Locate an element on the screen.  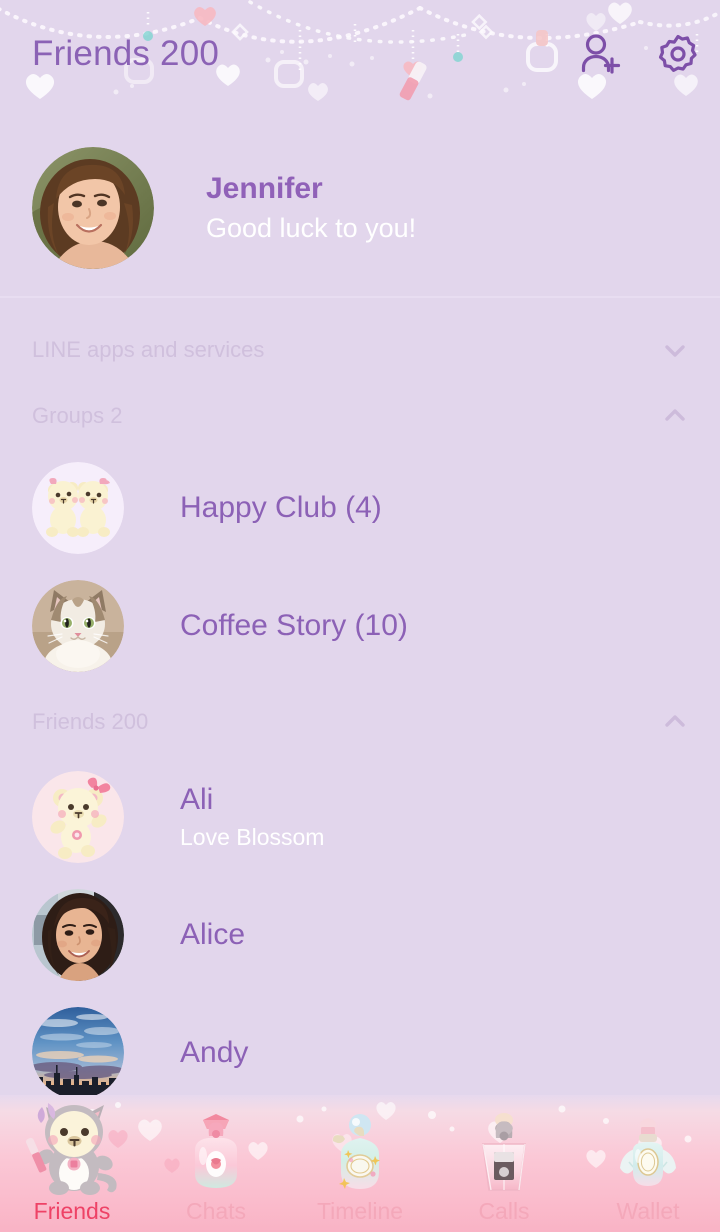
add-person-icon is located at coordinates (600, 54).